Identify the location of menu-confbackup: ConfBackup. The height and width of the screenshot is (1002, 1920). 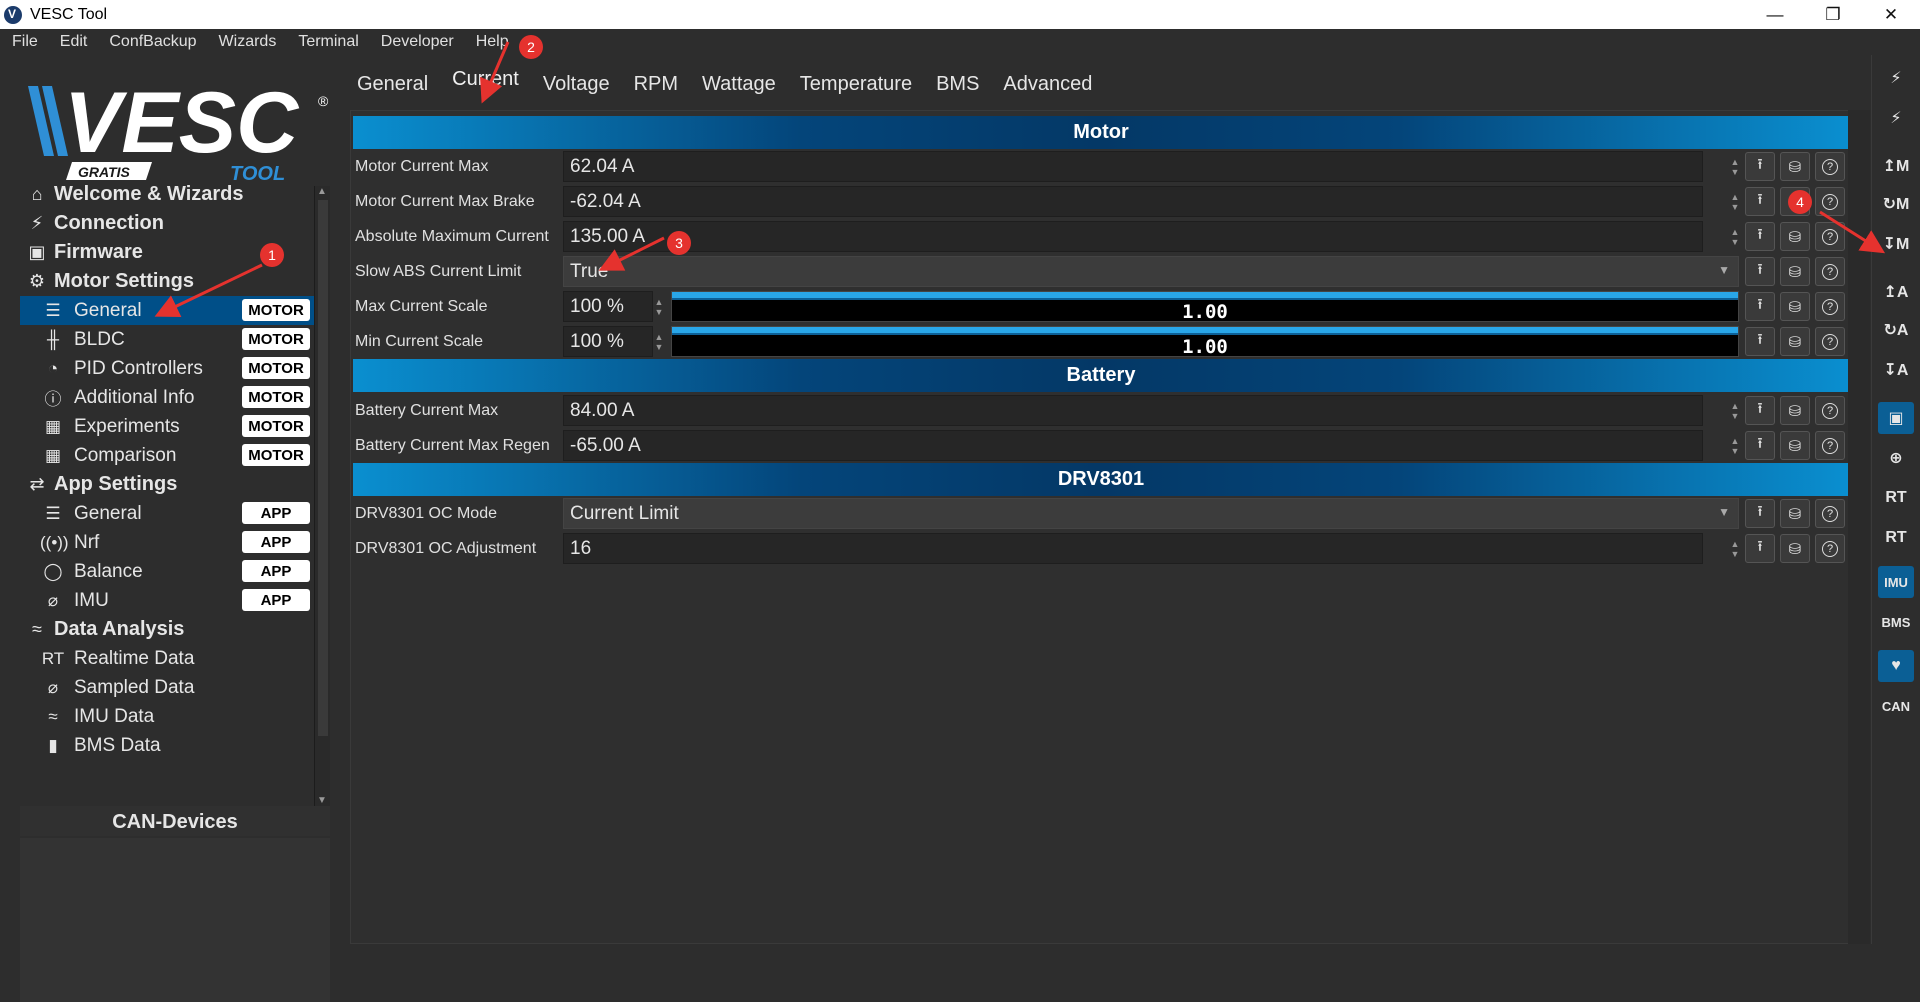
(152, 42).